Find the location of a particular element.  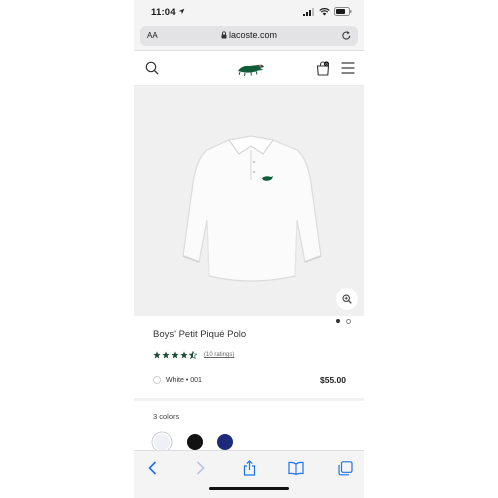

status-icons is located at coordinates (327, 11).